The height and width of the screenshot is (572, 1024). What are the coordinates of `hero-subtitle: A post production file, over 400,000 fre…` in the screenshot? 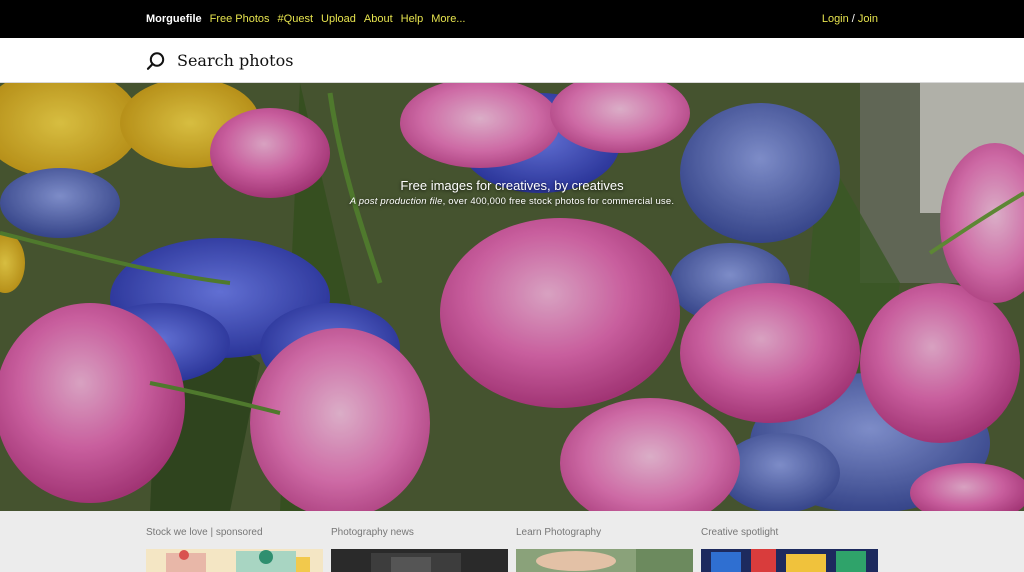 It's located at (512, 201).